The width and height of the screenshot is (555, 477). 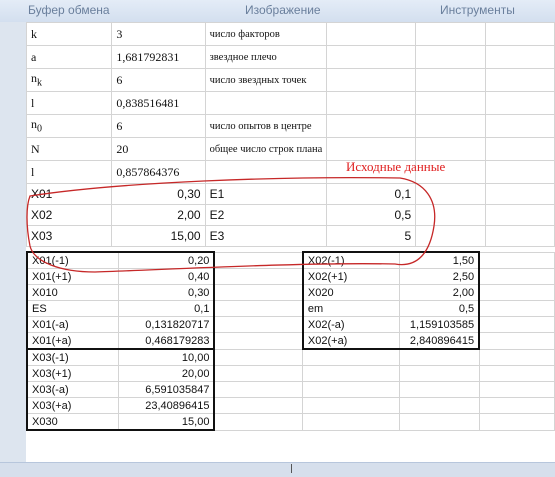 What do you see at coordinates (440, 324) in the screenshot?
I see `right-level-value: 1,159103585` at bounding box center [440, 324].